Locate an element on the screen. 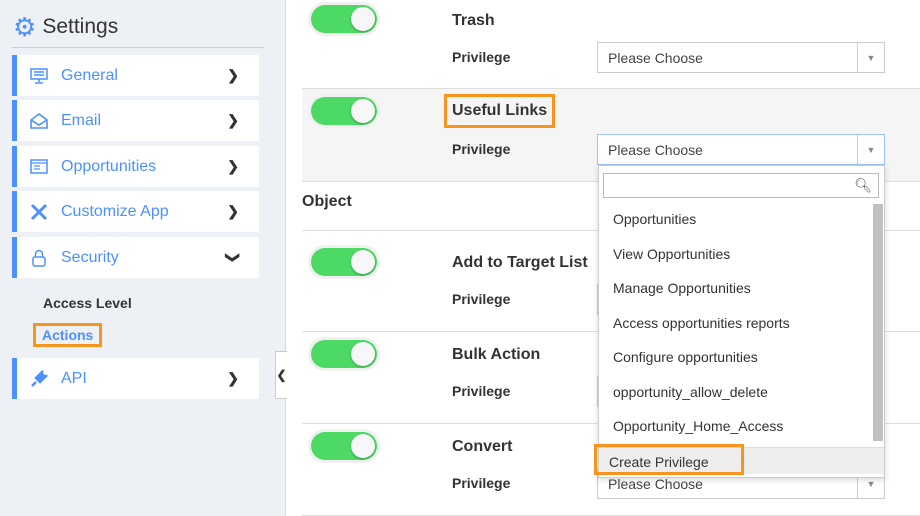 This screenshot has width=920, height=516. privilege-select: Please Choose ▼ is located at coordinates (741, 57).